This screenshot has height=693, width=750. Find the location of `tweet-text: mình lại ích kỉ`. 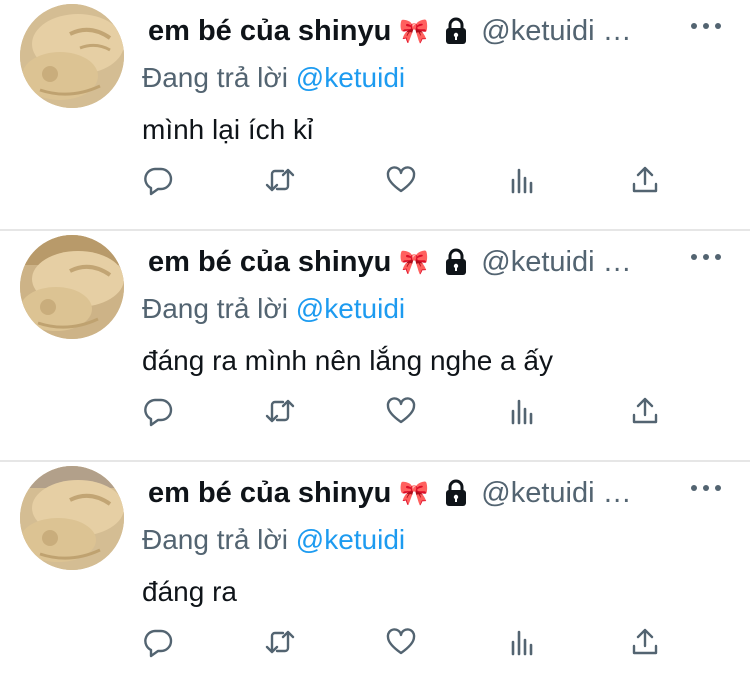

tweet-text: mình lại ích kỉ is located at coordinates (228, 129).